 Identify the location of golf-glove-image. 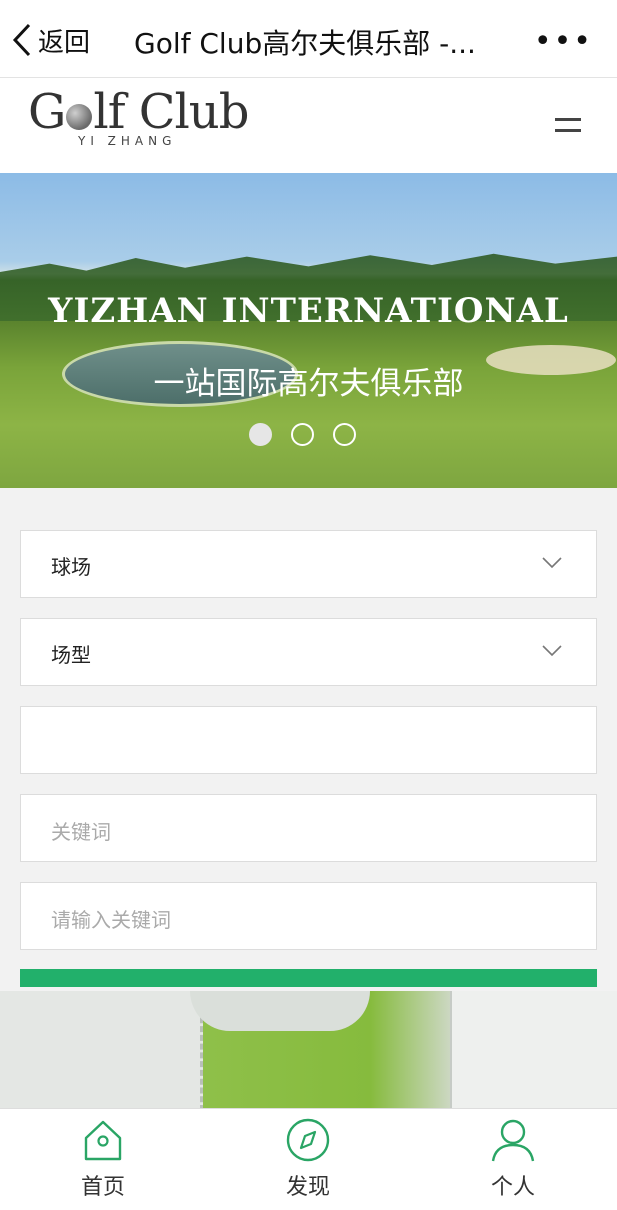
(308, 1051).